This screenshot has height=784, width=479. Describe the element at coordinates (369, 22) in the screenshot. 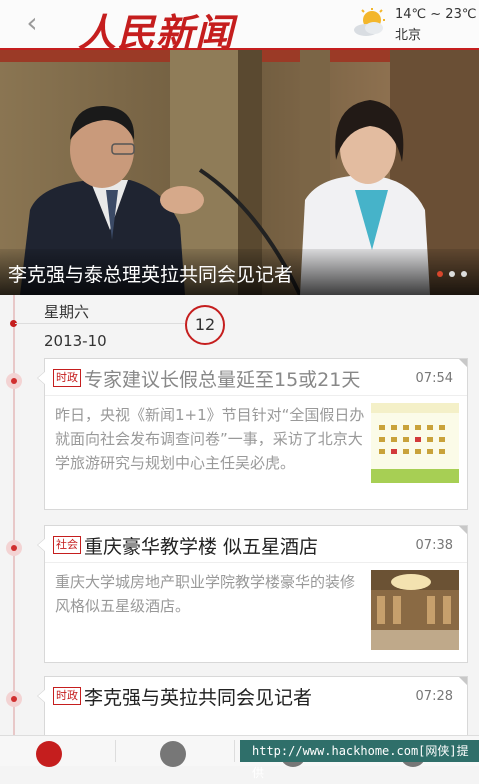

I see `sun-cloud-icon` at that location.